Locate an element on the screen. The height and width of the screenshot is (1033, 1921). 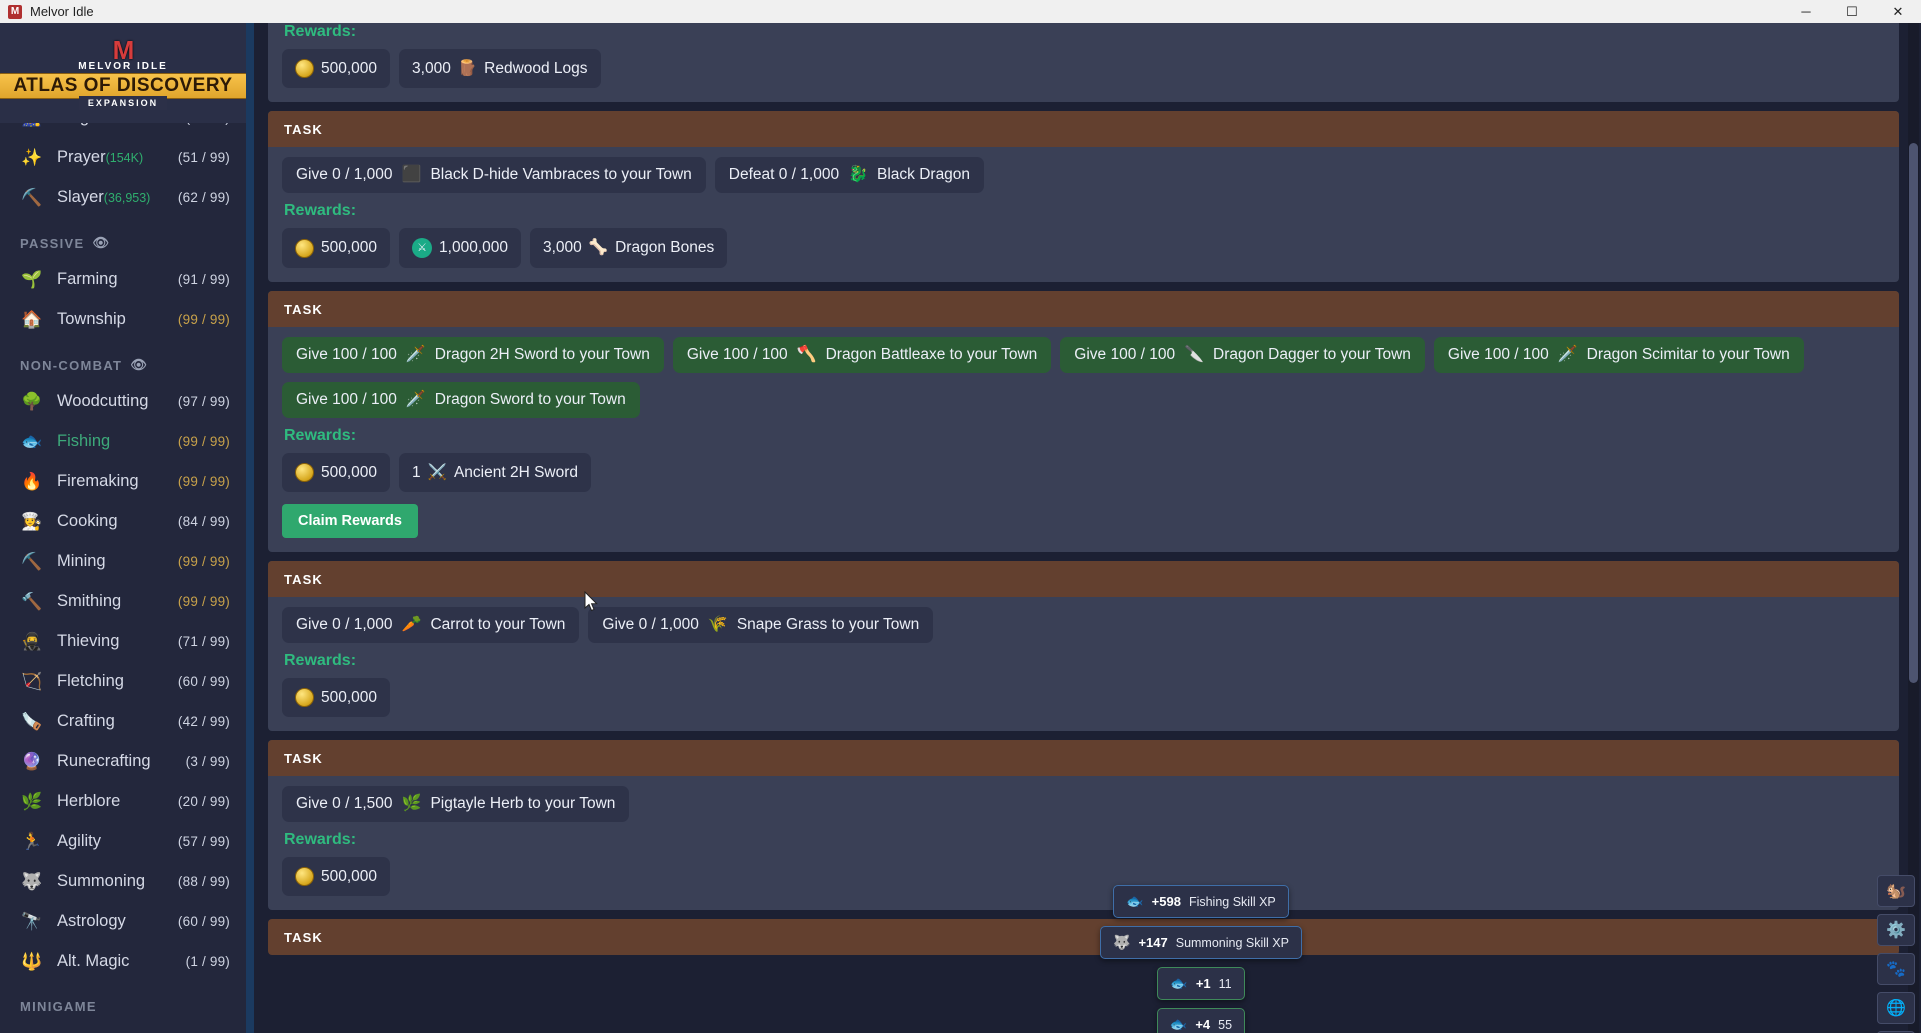
sidebar-item-golbin-raid: 👾 Golbin Raid Public Test is located at coordinates (123, 1027).